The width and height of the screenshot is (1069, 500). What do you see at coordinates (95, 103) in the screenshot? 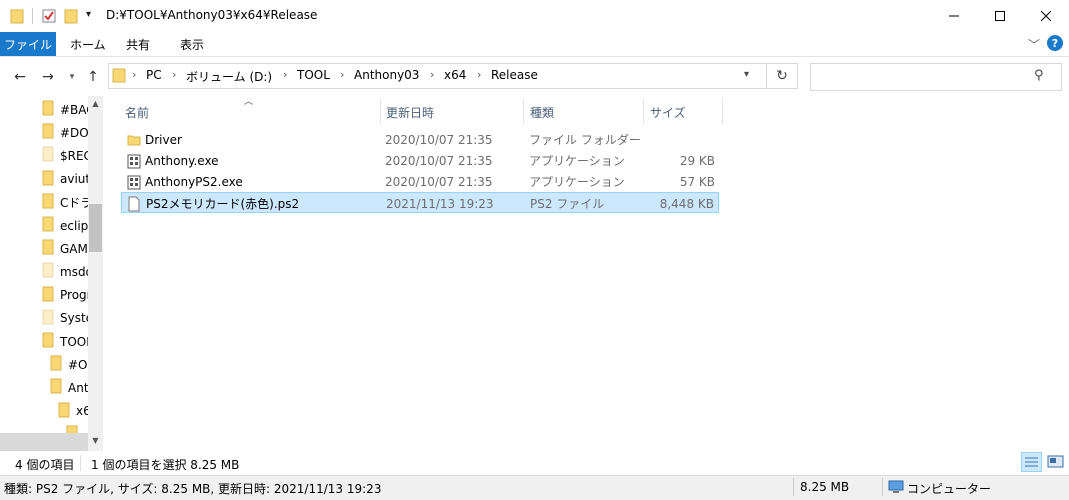
I see `scroll-up-icon: ▲` at bounding box center [95, 103].